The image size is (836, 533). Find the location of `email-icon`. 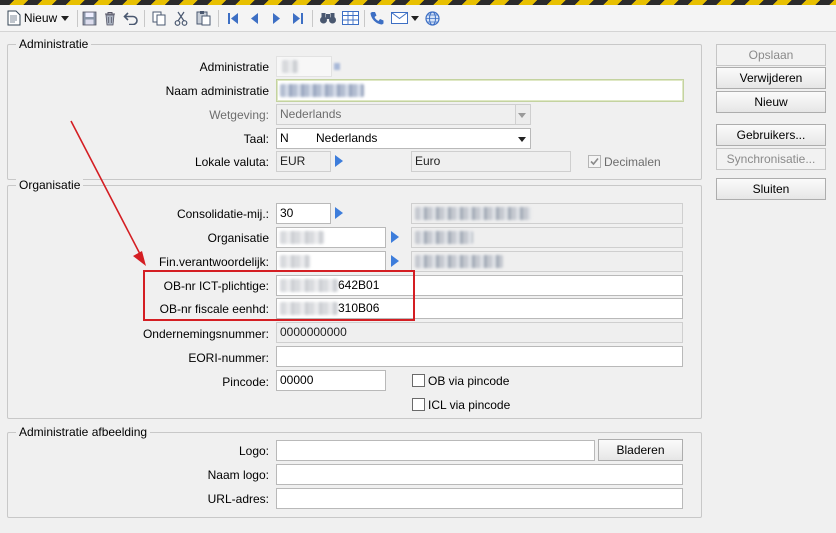

email-icon is located at coordinates (399, 18).